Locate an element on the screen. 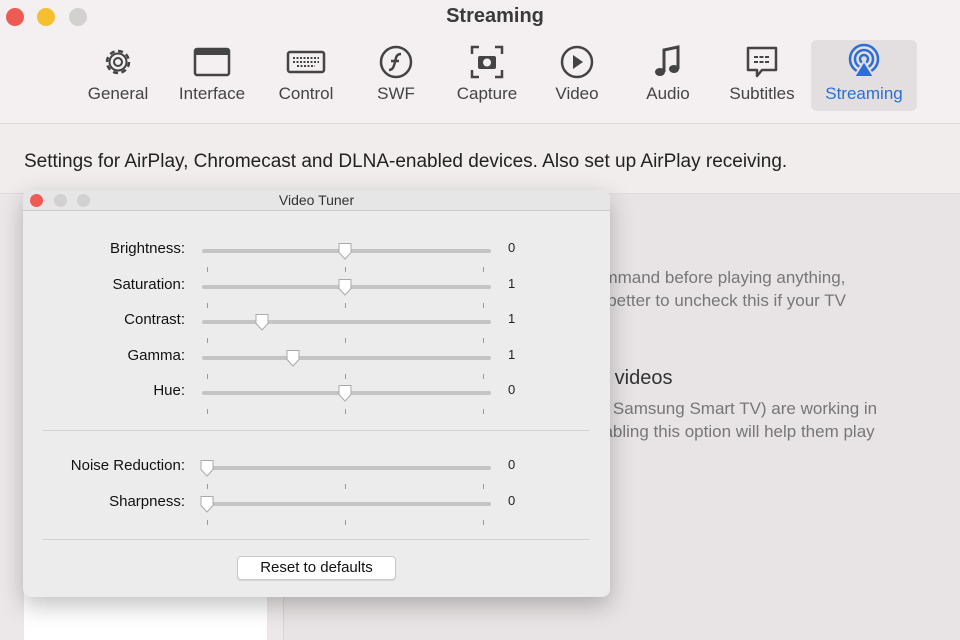 This screenshot has height=640, width=960. camera-icon is located at coordinates (487, 62).